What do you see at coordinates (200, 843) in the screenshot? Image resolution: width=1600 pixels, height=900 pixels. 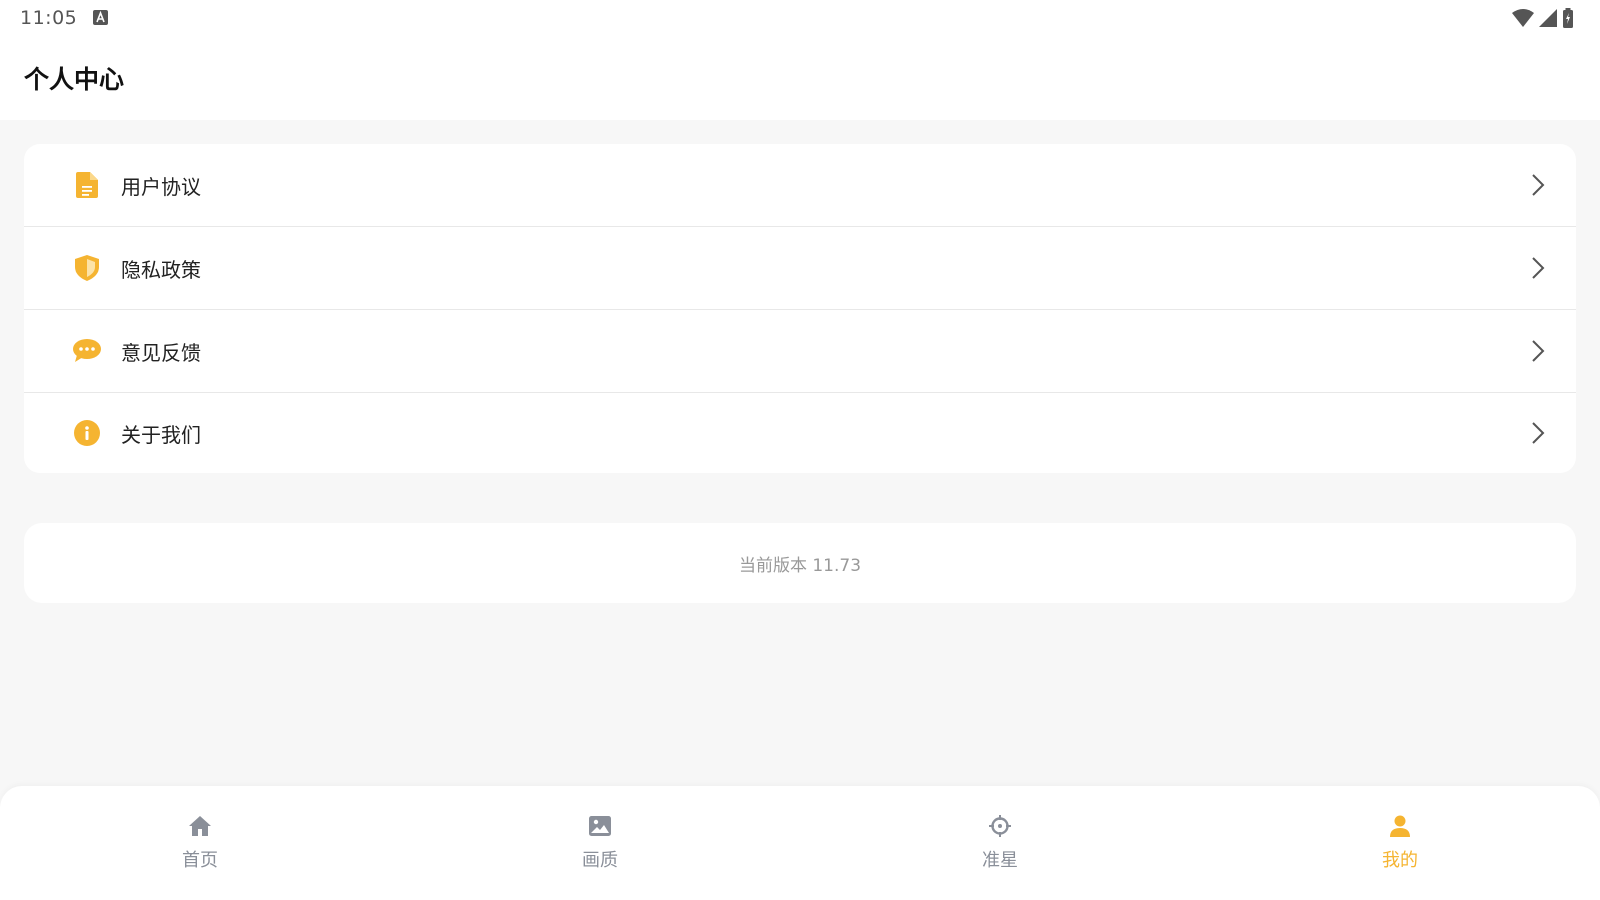 I see `nav-item-home: 首页` at bounding box center [200, 843].